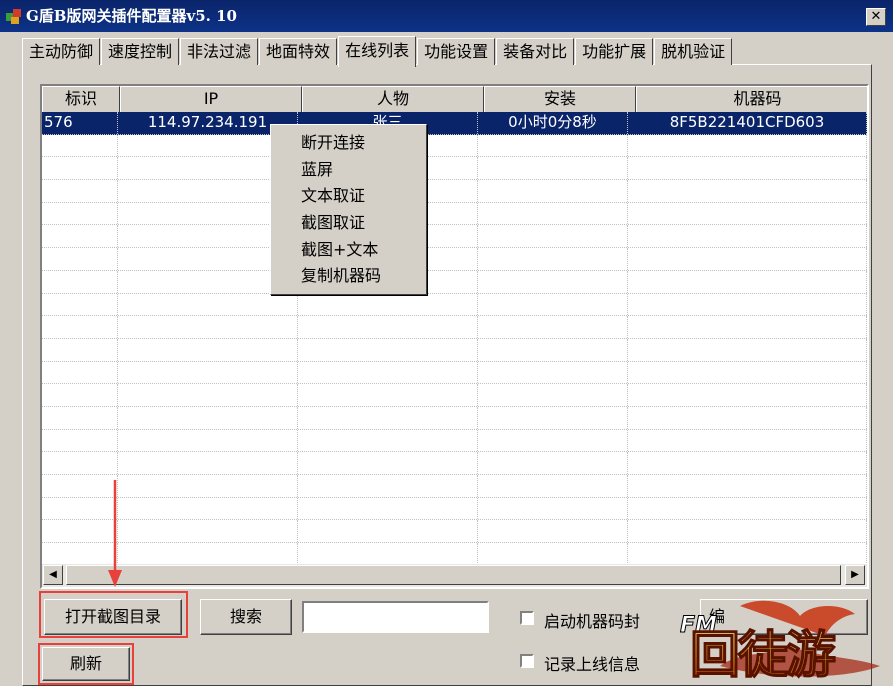 The height and width of the screenshot is (686, 893). Describe the element at coordinates (747, 123) in the screenshot. I see `cell-machine-code: 8F5B221401CFD603` at that location.